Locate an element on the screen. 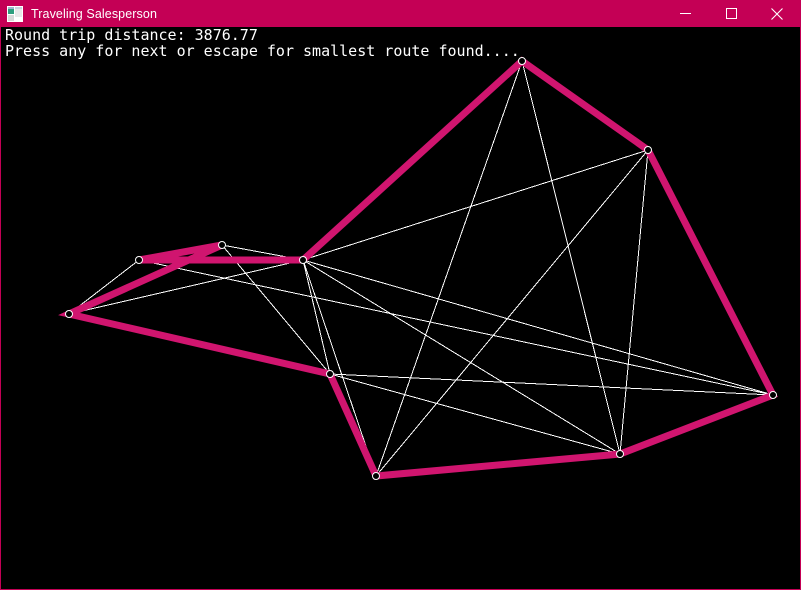  maximize-icon is located at coordinates (731, 13).